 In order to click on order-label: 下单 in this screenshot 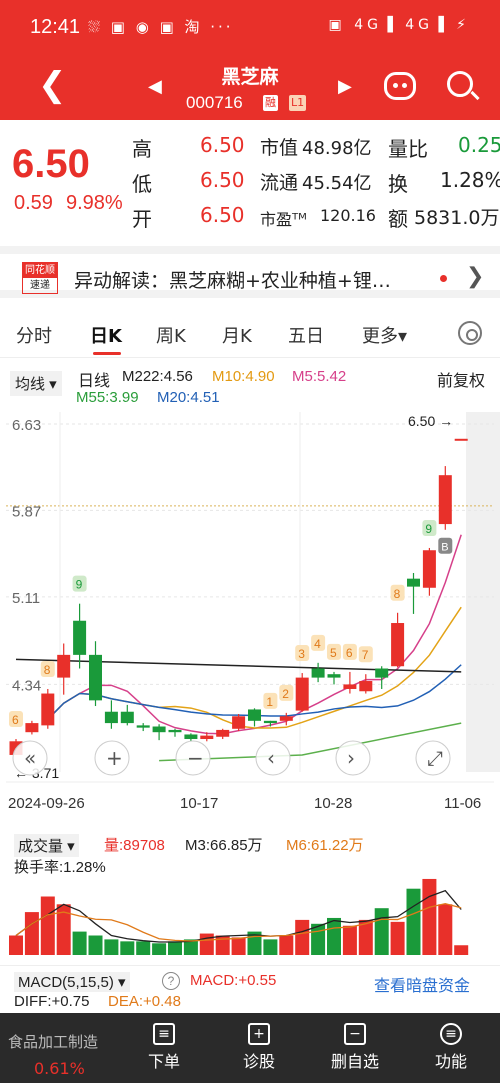, I will do `click(163, 1061)`.